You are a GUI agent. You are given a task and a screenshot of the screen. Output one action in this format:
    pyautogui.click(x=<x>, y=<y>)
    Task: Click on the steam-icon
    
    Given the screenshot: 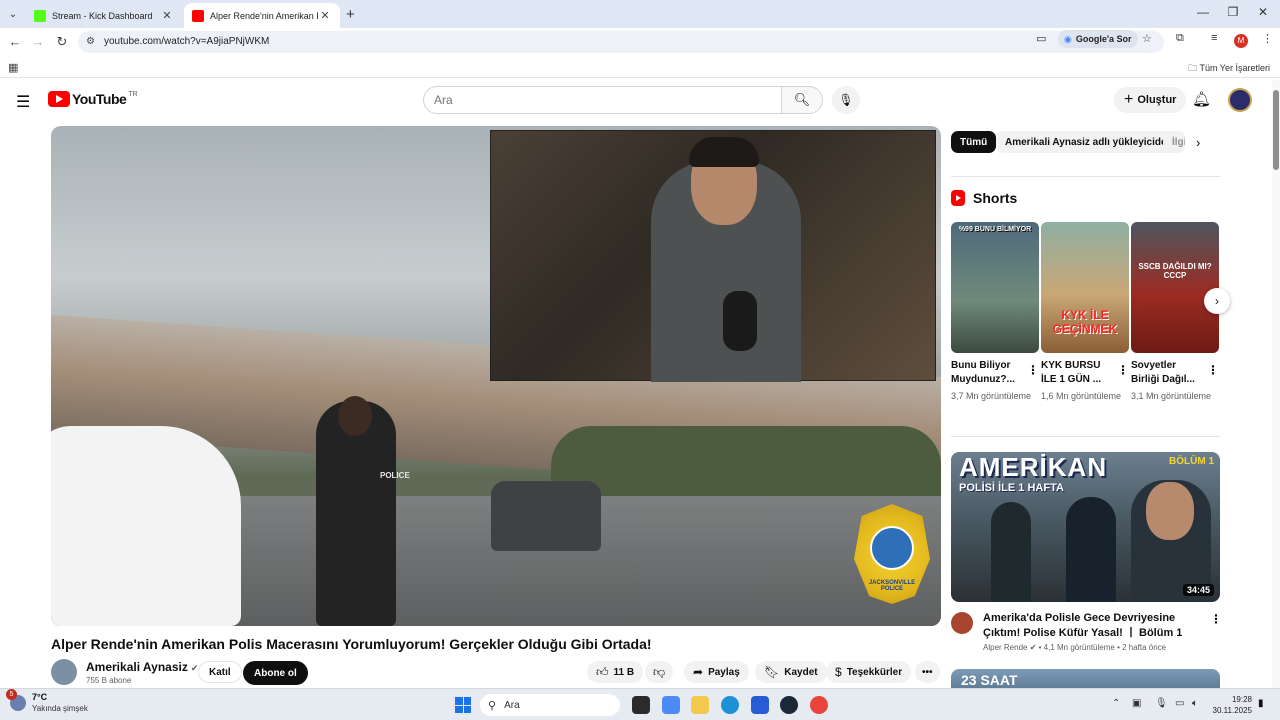 What is the action you would take?
    pyautogui.click(x=789, y=705)
    